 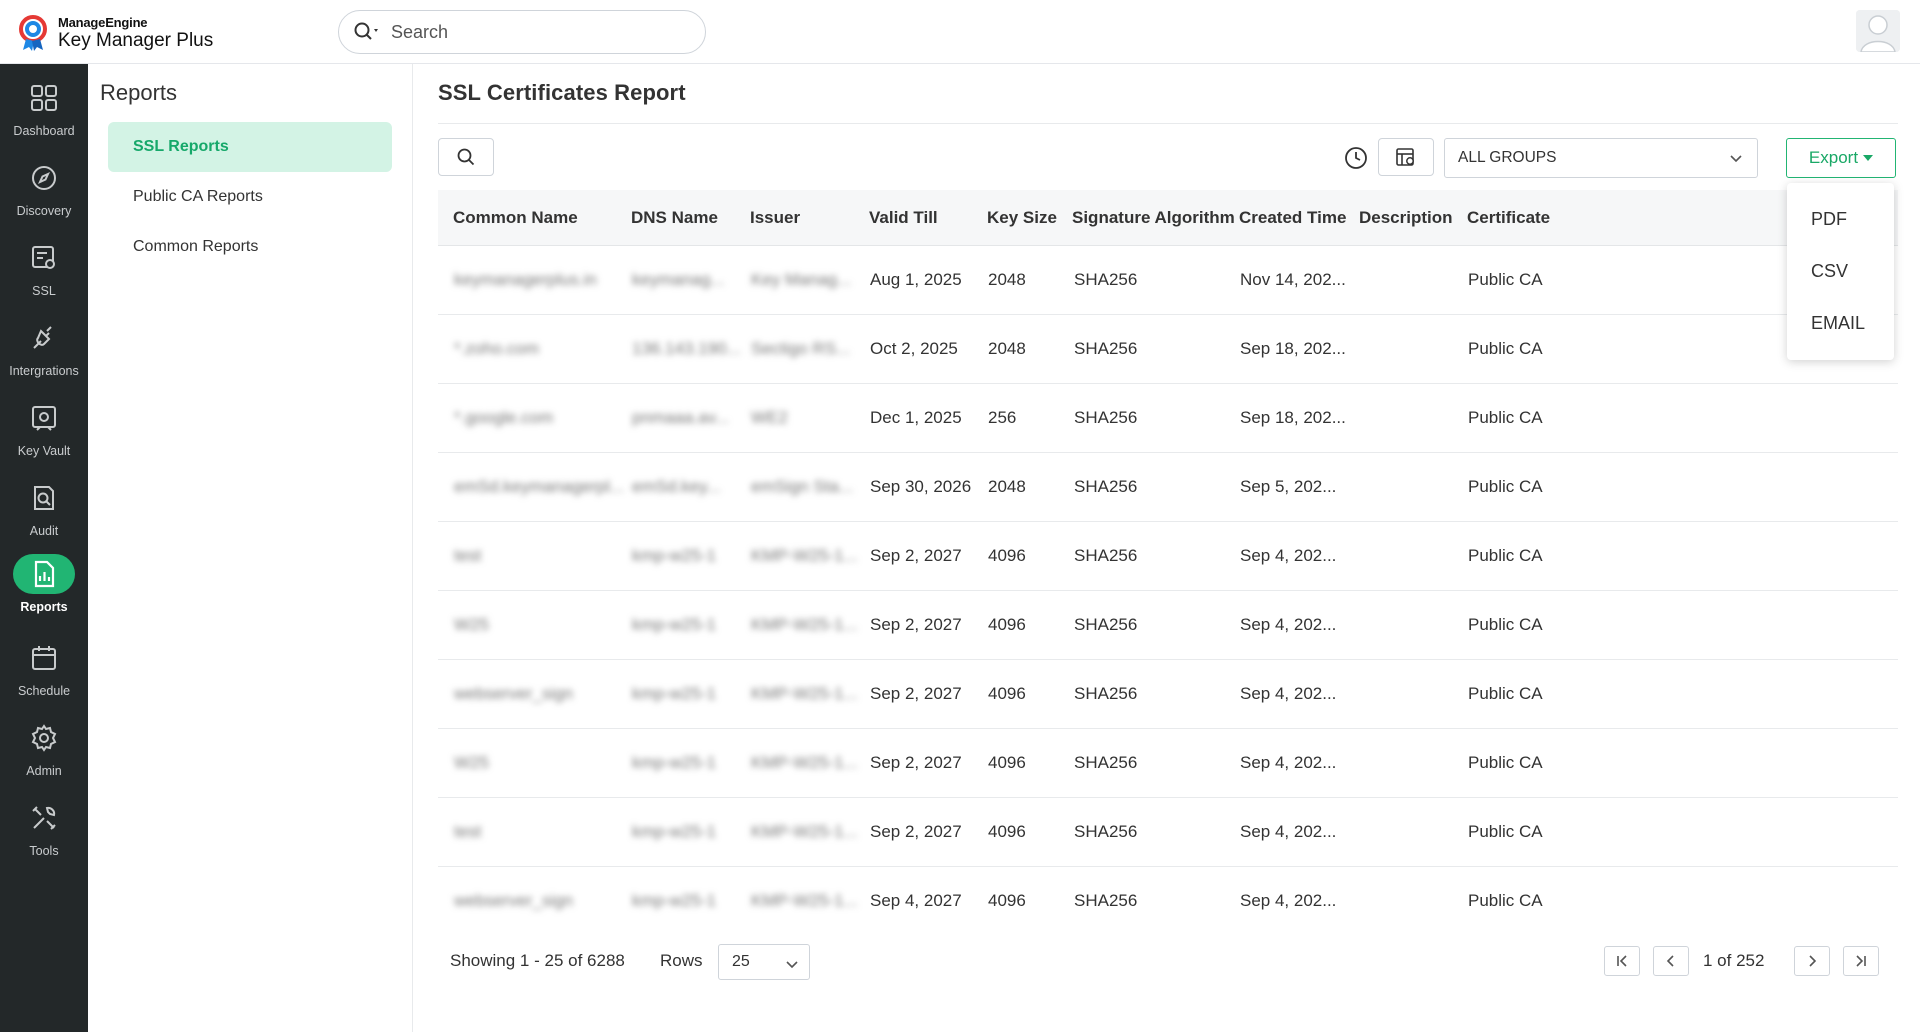 What do you see at coordinates (1840, 323) in the screenshot?
I see `export-email-option: EMAIL` at bounding box center [1840, 323].